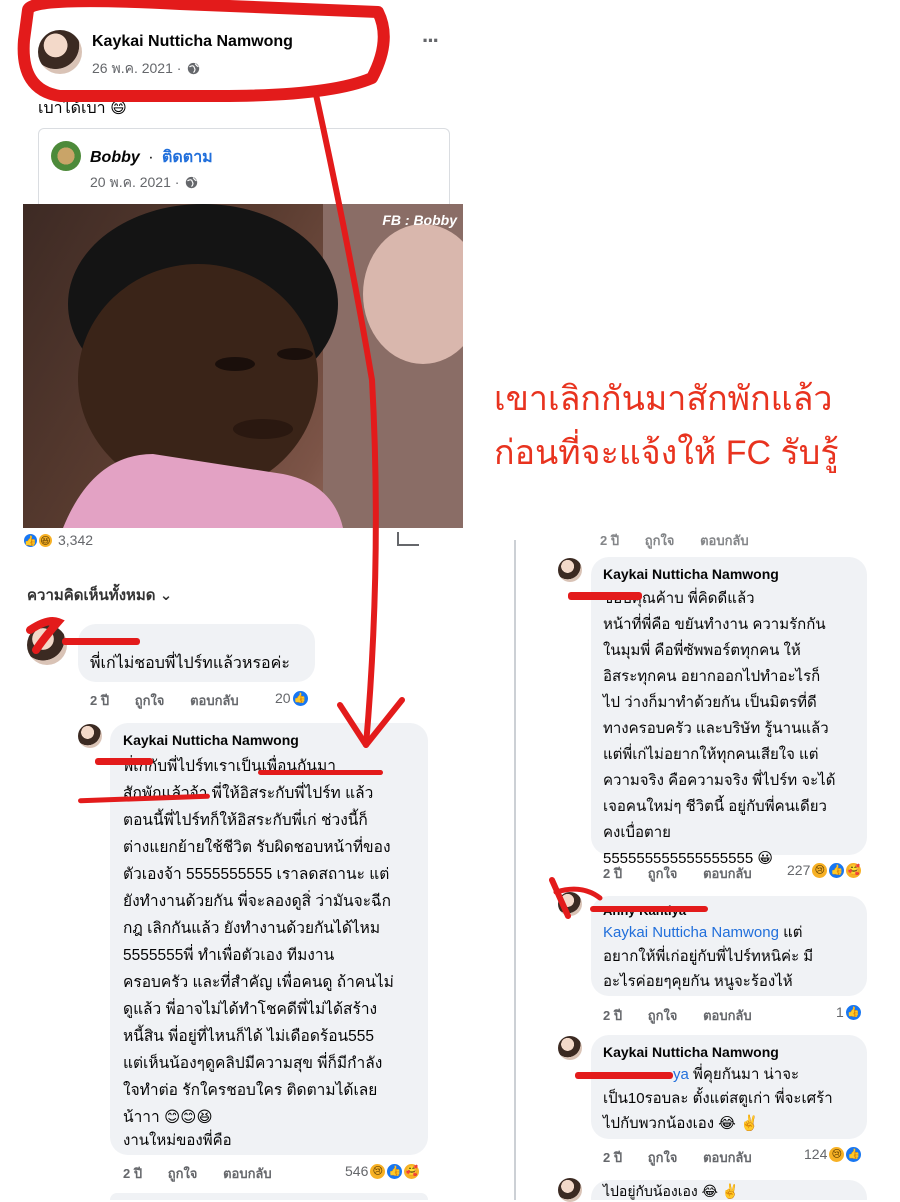 Image resolution: width=900 pixels, height=1202 pixels. What do you see at coordinates (320, 772) in the screenshot?
I see `marker-underline` at bounding box center [320, 772].